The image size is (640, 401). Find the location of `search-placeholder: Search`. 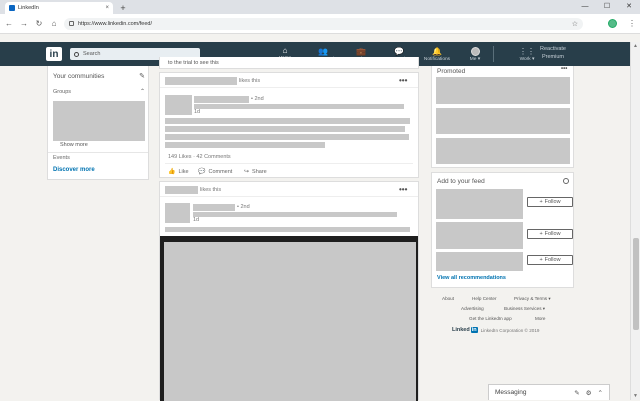

search-placeholder: Search is located at coordinates (92, 54).